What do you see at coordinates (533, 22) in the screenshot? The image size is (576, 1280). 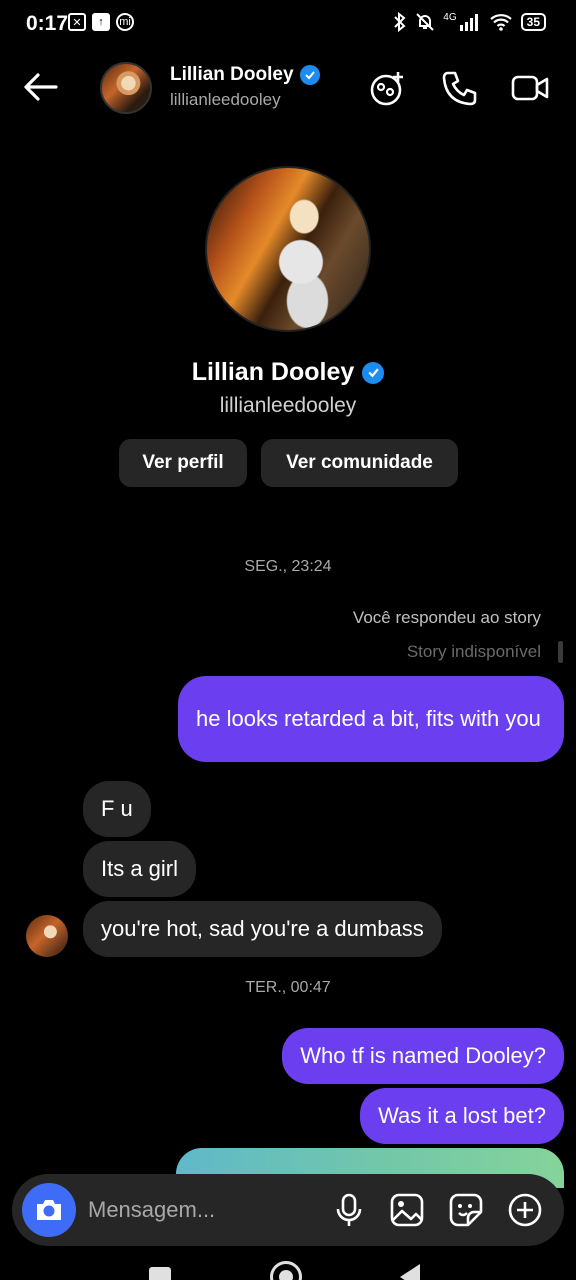 I see `battery-indicator: 35` at bounding box center [533, 22].